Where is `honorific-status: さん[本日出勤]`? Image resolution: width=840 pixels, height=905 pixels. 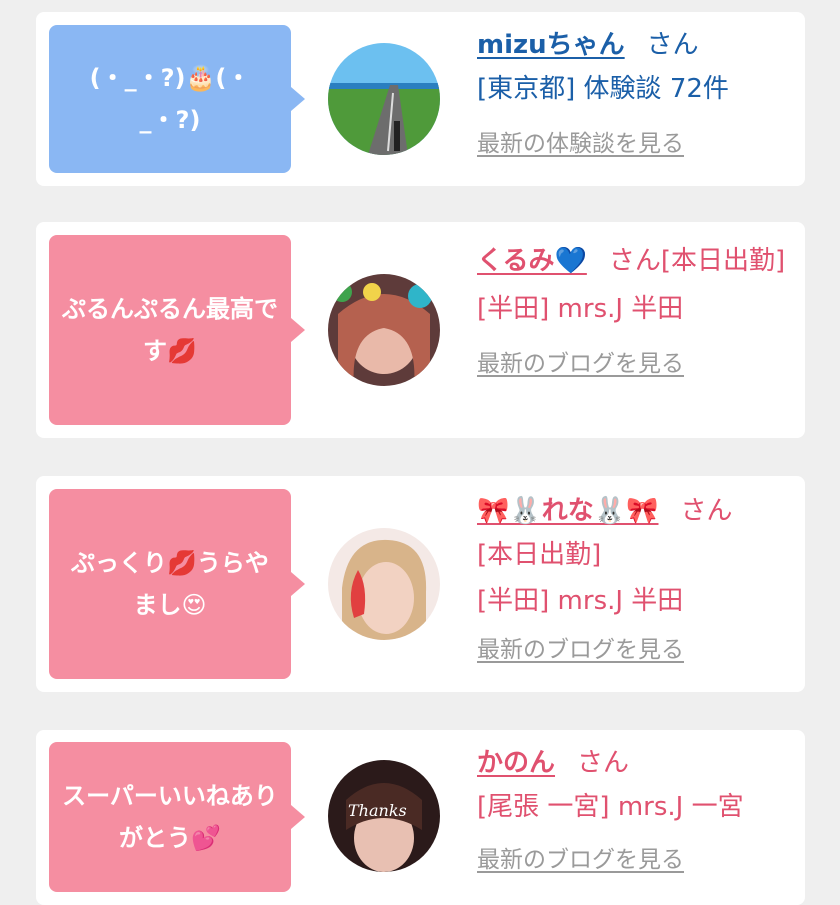
honorific-status: さん[本日出勤] is located at coordinates (697, 261).